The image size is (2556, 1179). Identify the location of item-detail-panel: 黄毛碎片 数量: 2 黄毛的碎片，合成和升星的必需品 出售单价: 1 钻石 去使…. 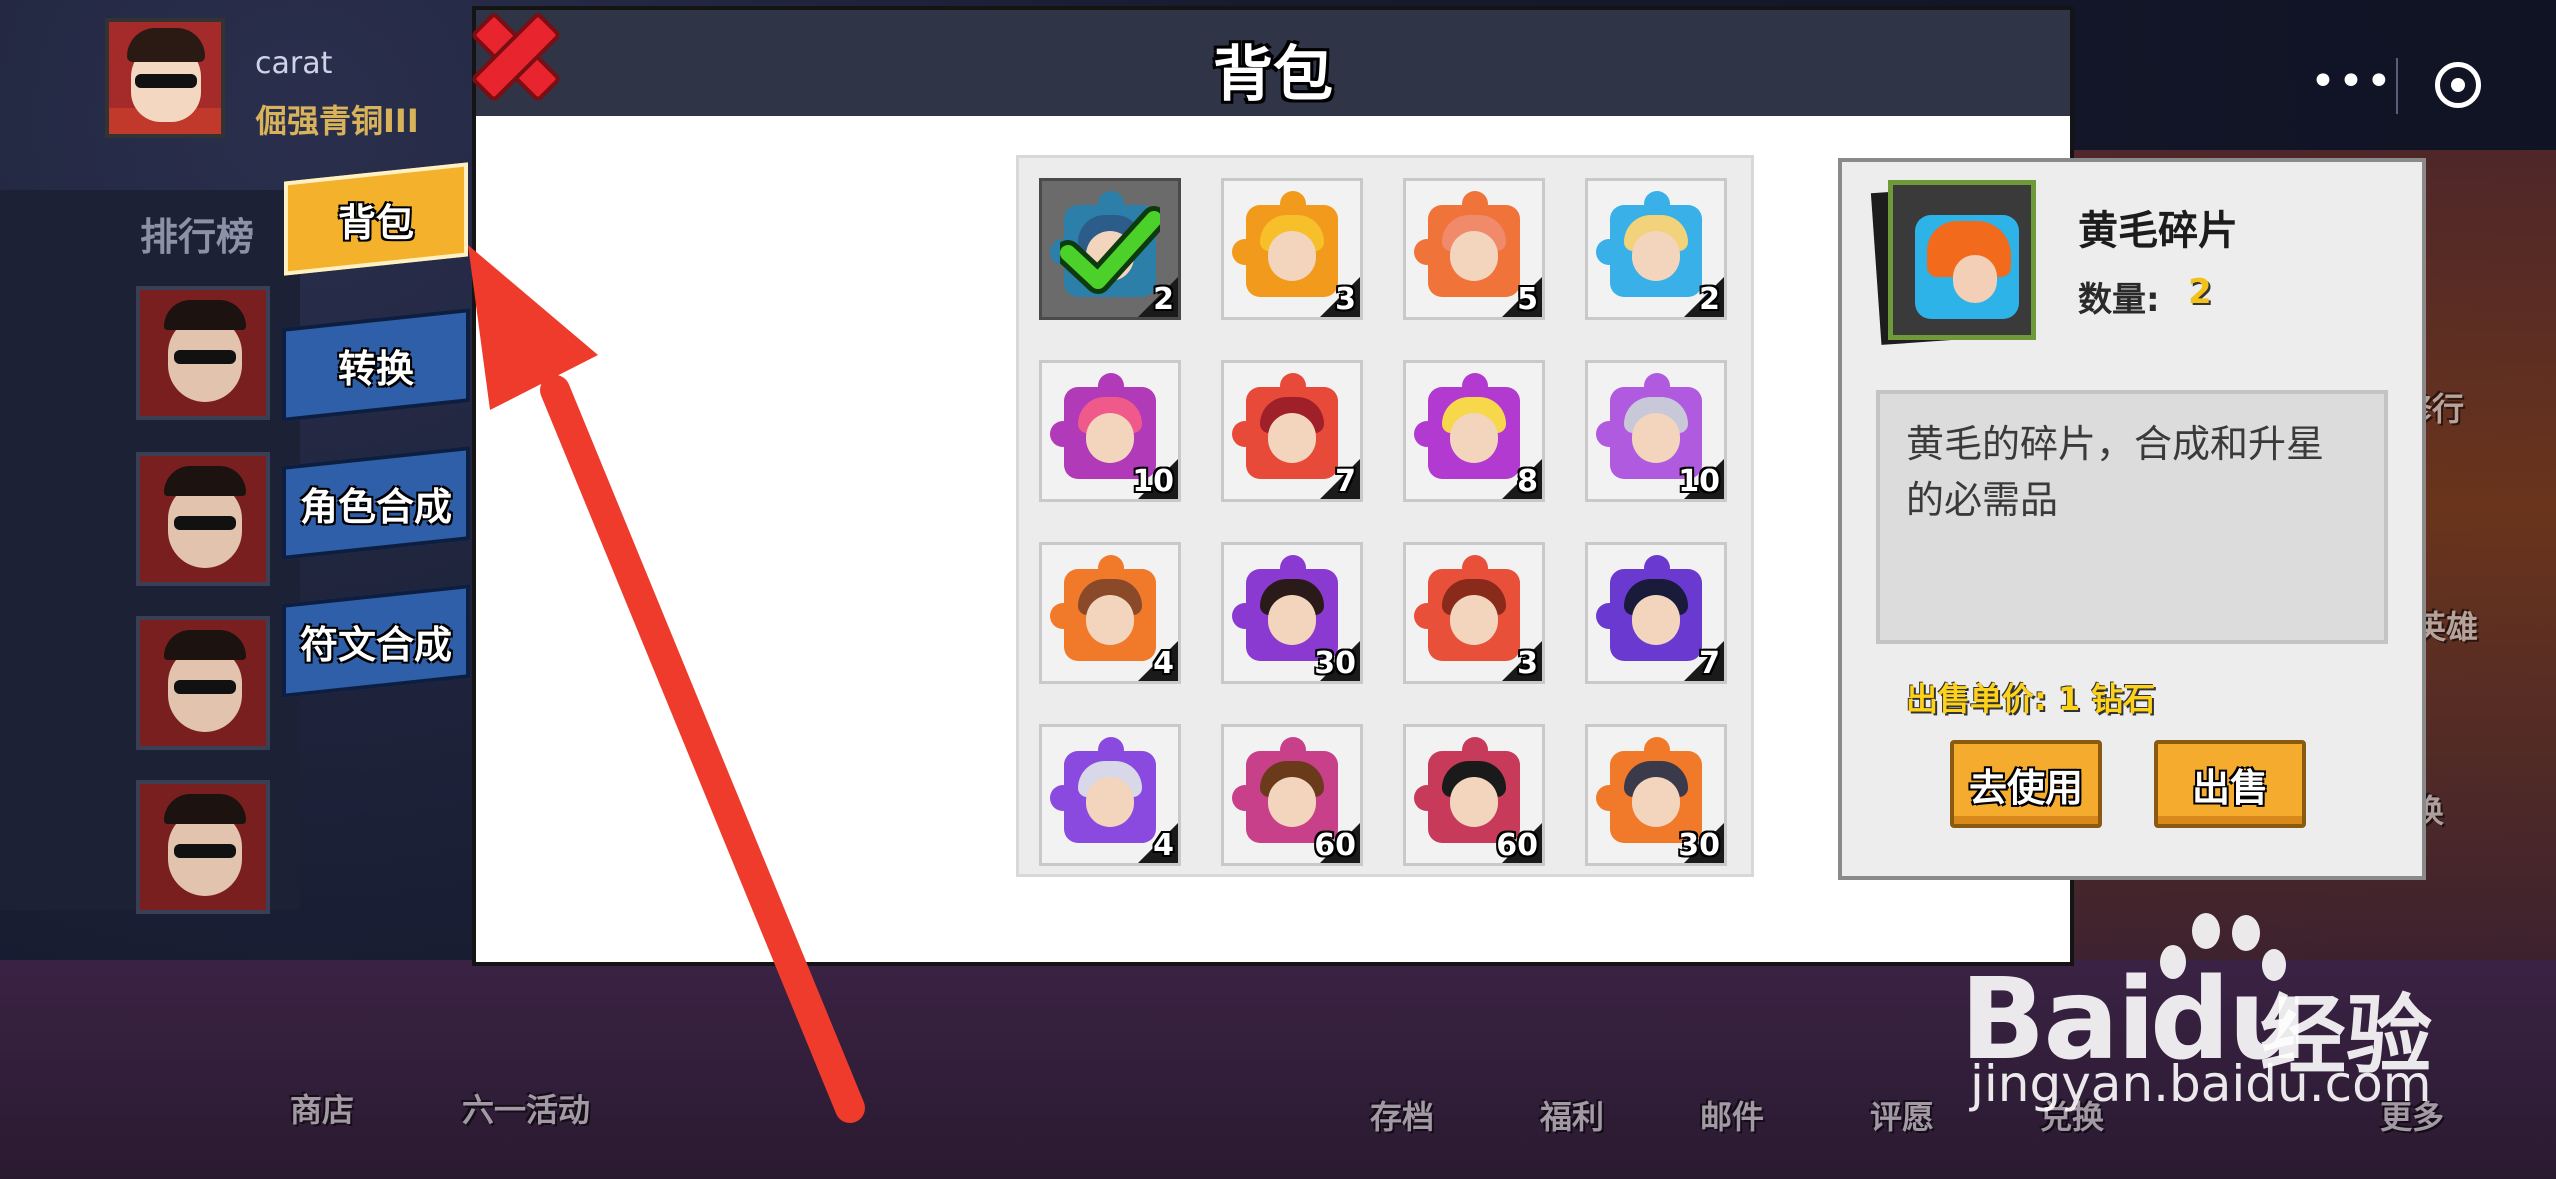
(2132, 519).